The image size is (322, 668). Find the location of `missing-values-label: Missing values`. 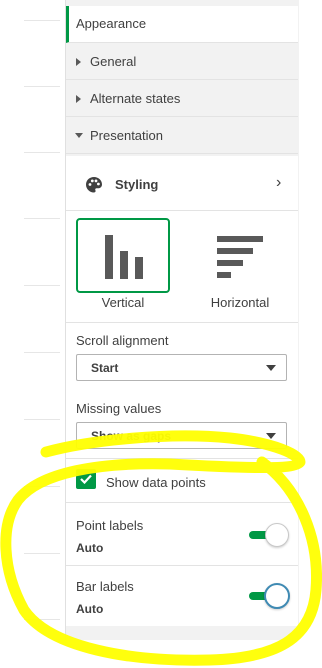

missing-values-label: Missing values is located at coordinates (119, 408).